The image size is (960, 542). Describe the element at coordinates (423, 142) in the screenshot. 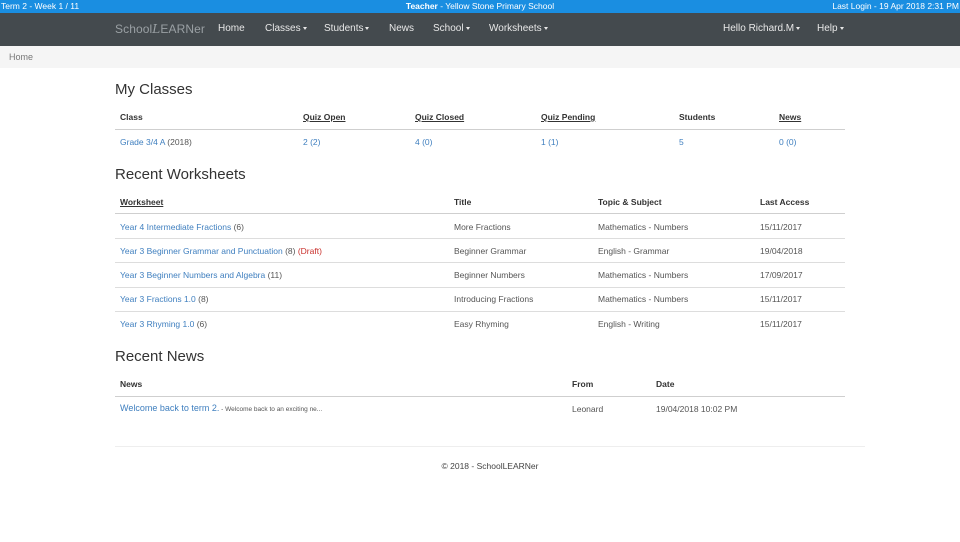

I see `quiz-closed-link: 4 (0)` at that location.